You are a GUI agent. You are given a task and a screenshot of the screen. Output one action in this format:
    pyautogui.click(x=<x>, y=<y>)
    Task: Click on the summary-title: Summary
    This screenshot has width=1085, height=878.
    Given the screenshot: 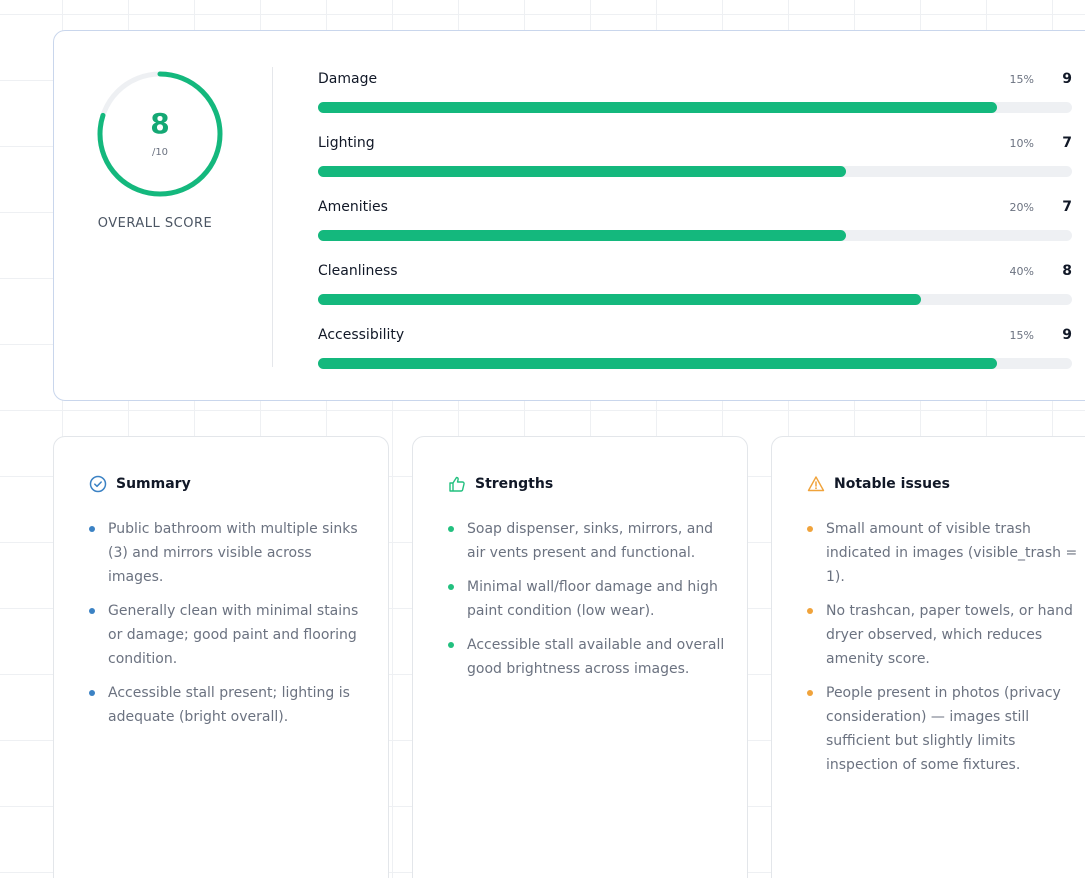 What is the action you would take?
    pyautogui.click(x=153, y=484)
    